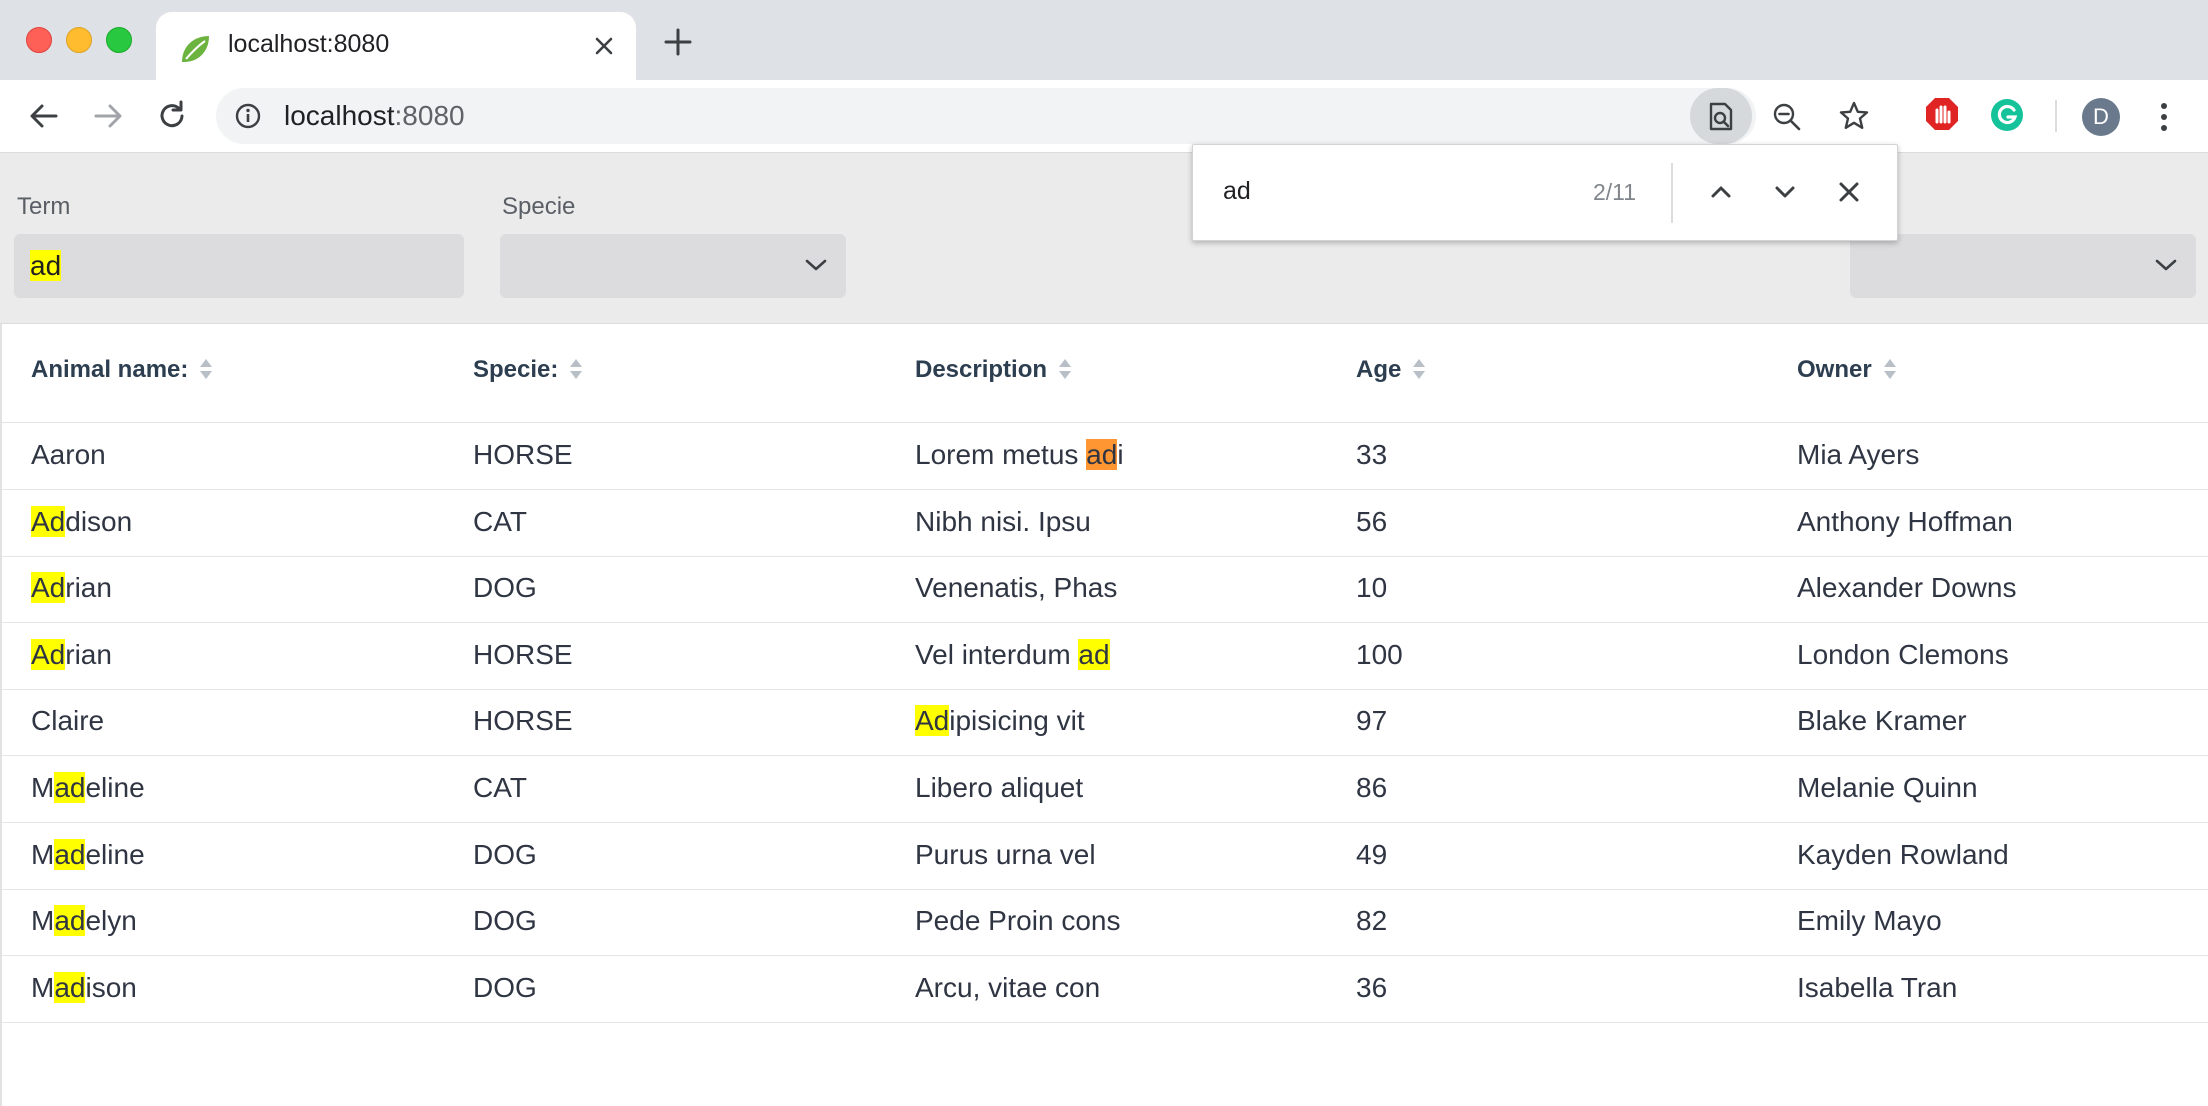 Image resolution: width=2208 pixels, height=1106 pixels. I want to click on profile-avatar: D, so click(2101, 117).